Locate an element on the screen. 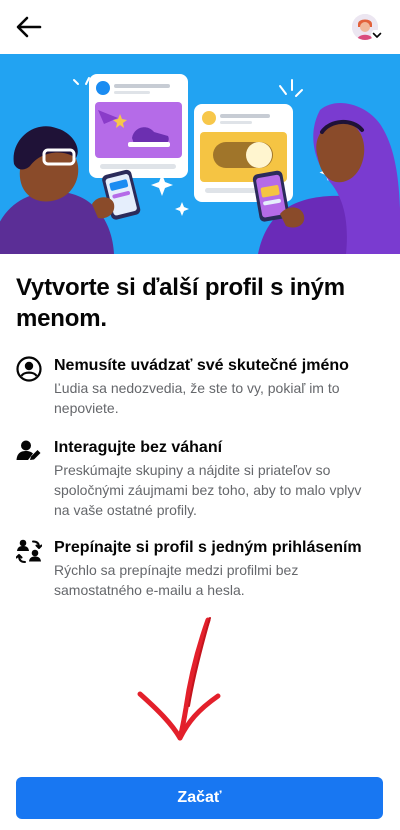 This screenshot has height=830, width=400. user-pencil-icon is located at coordinates (28, 450).